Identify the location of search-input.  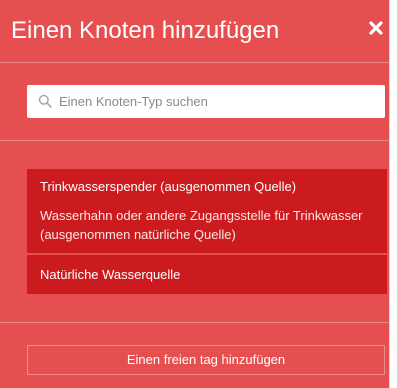
(218, 101).